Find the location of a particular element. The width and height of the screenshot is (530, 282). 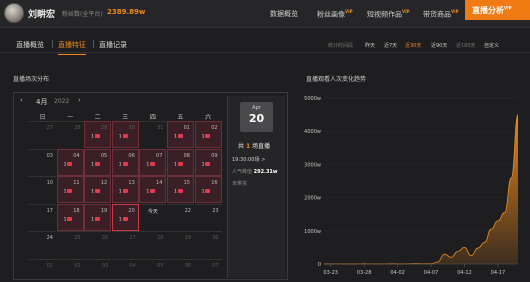

day-number: 今天 is located at coordinates (152, 211).